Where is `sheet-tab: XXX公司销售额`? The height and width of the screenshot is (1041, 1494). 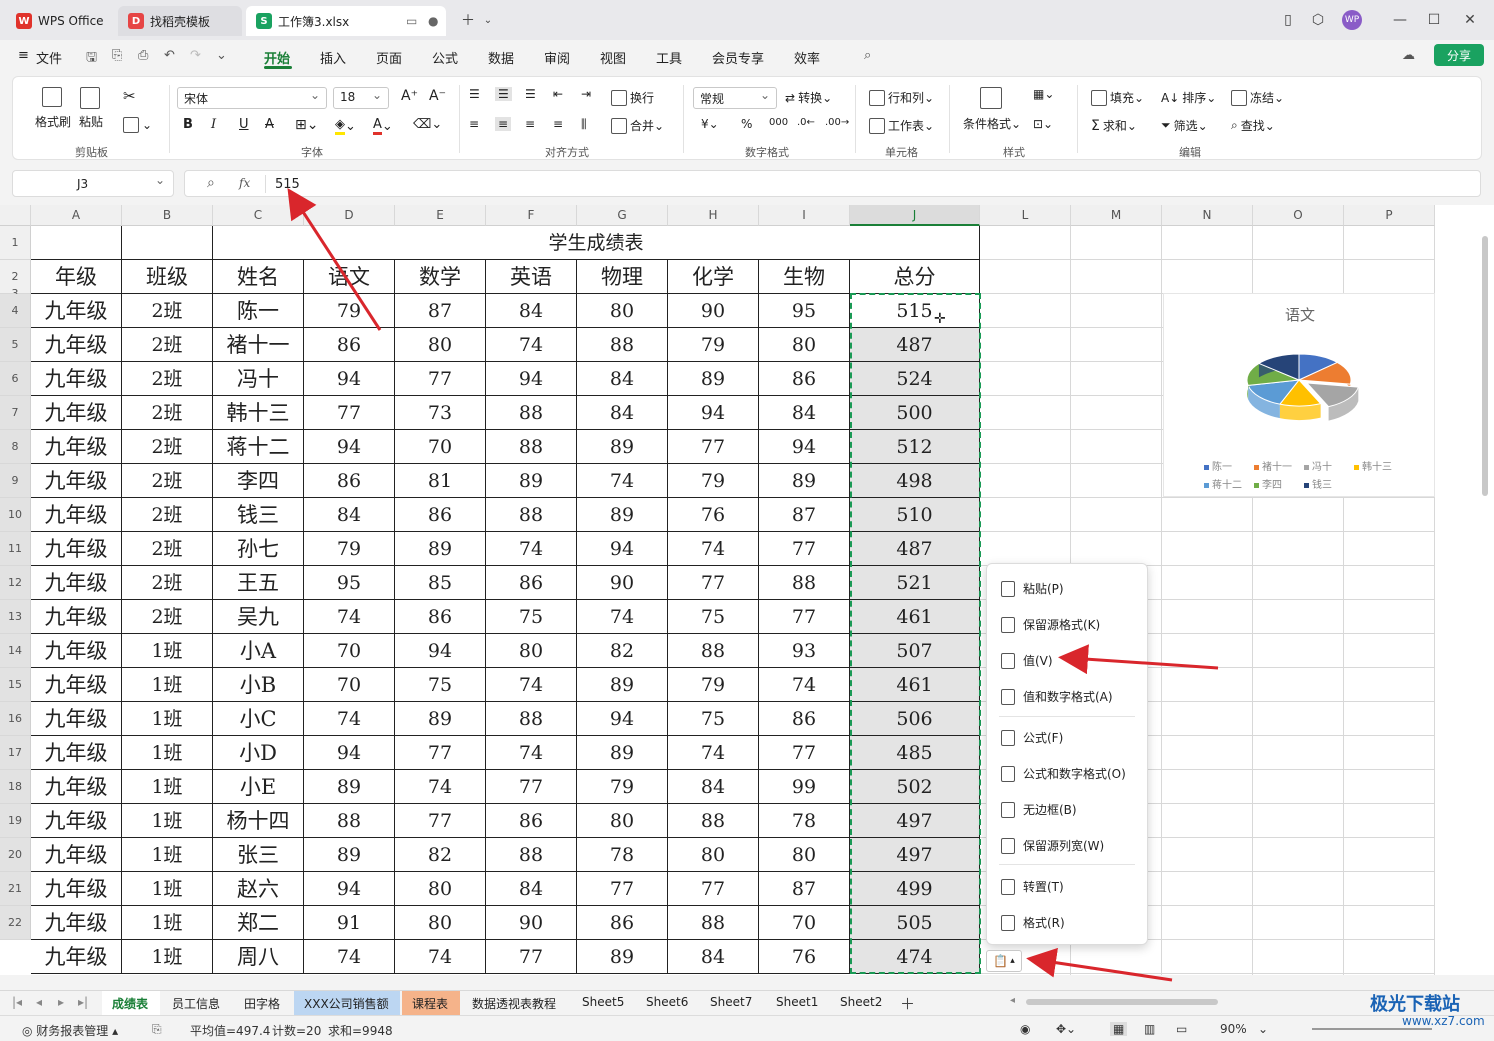 sheet-tab: XXX公司销售额 is located at coordinates (347, 1003).